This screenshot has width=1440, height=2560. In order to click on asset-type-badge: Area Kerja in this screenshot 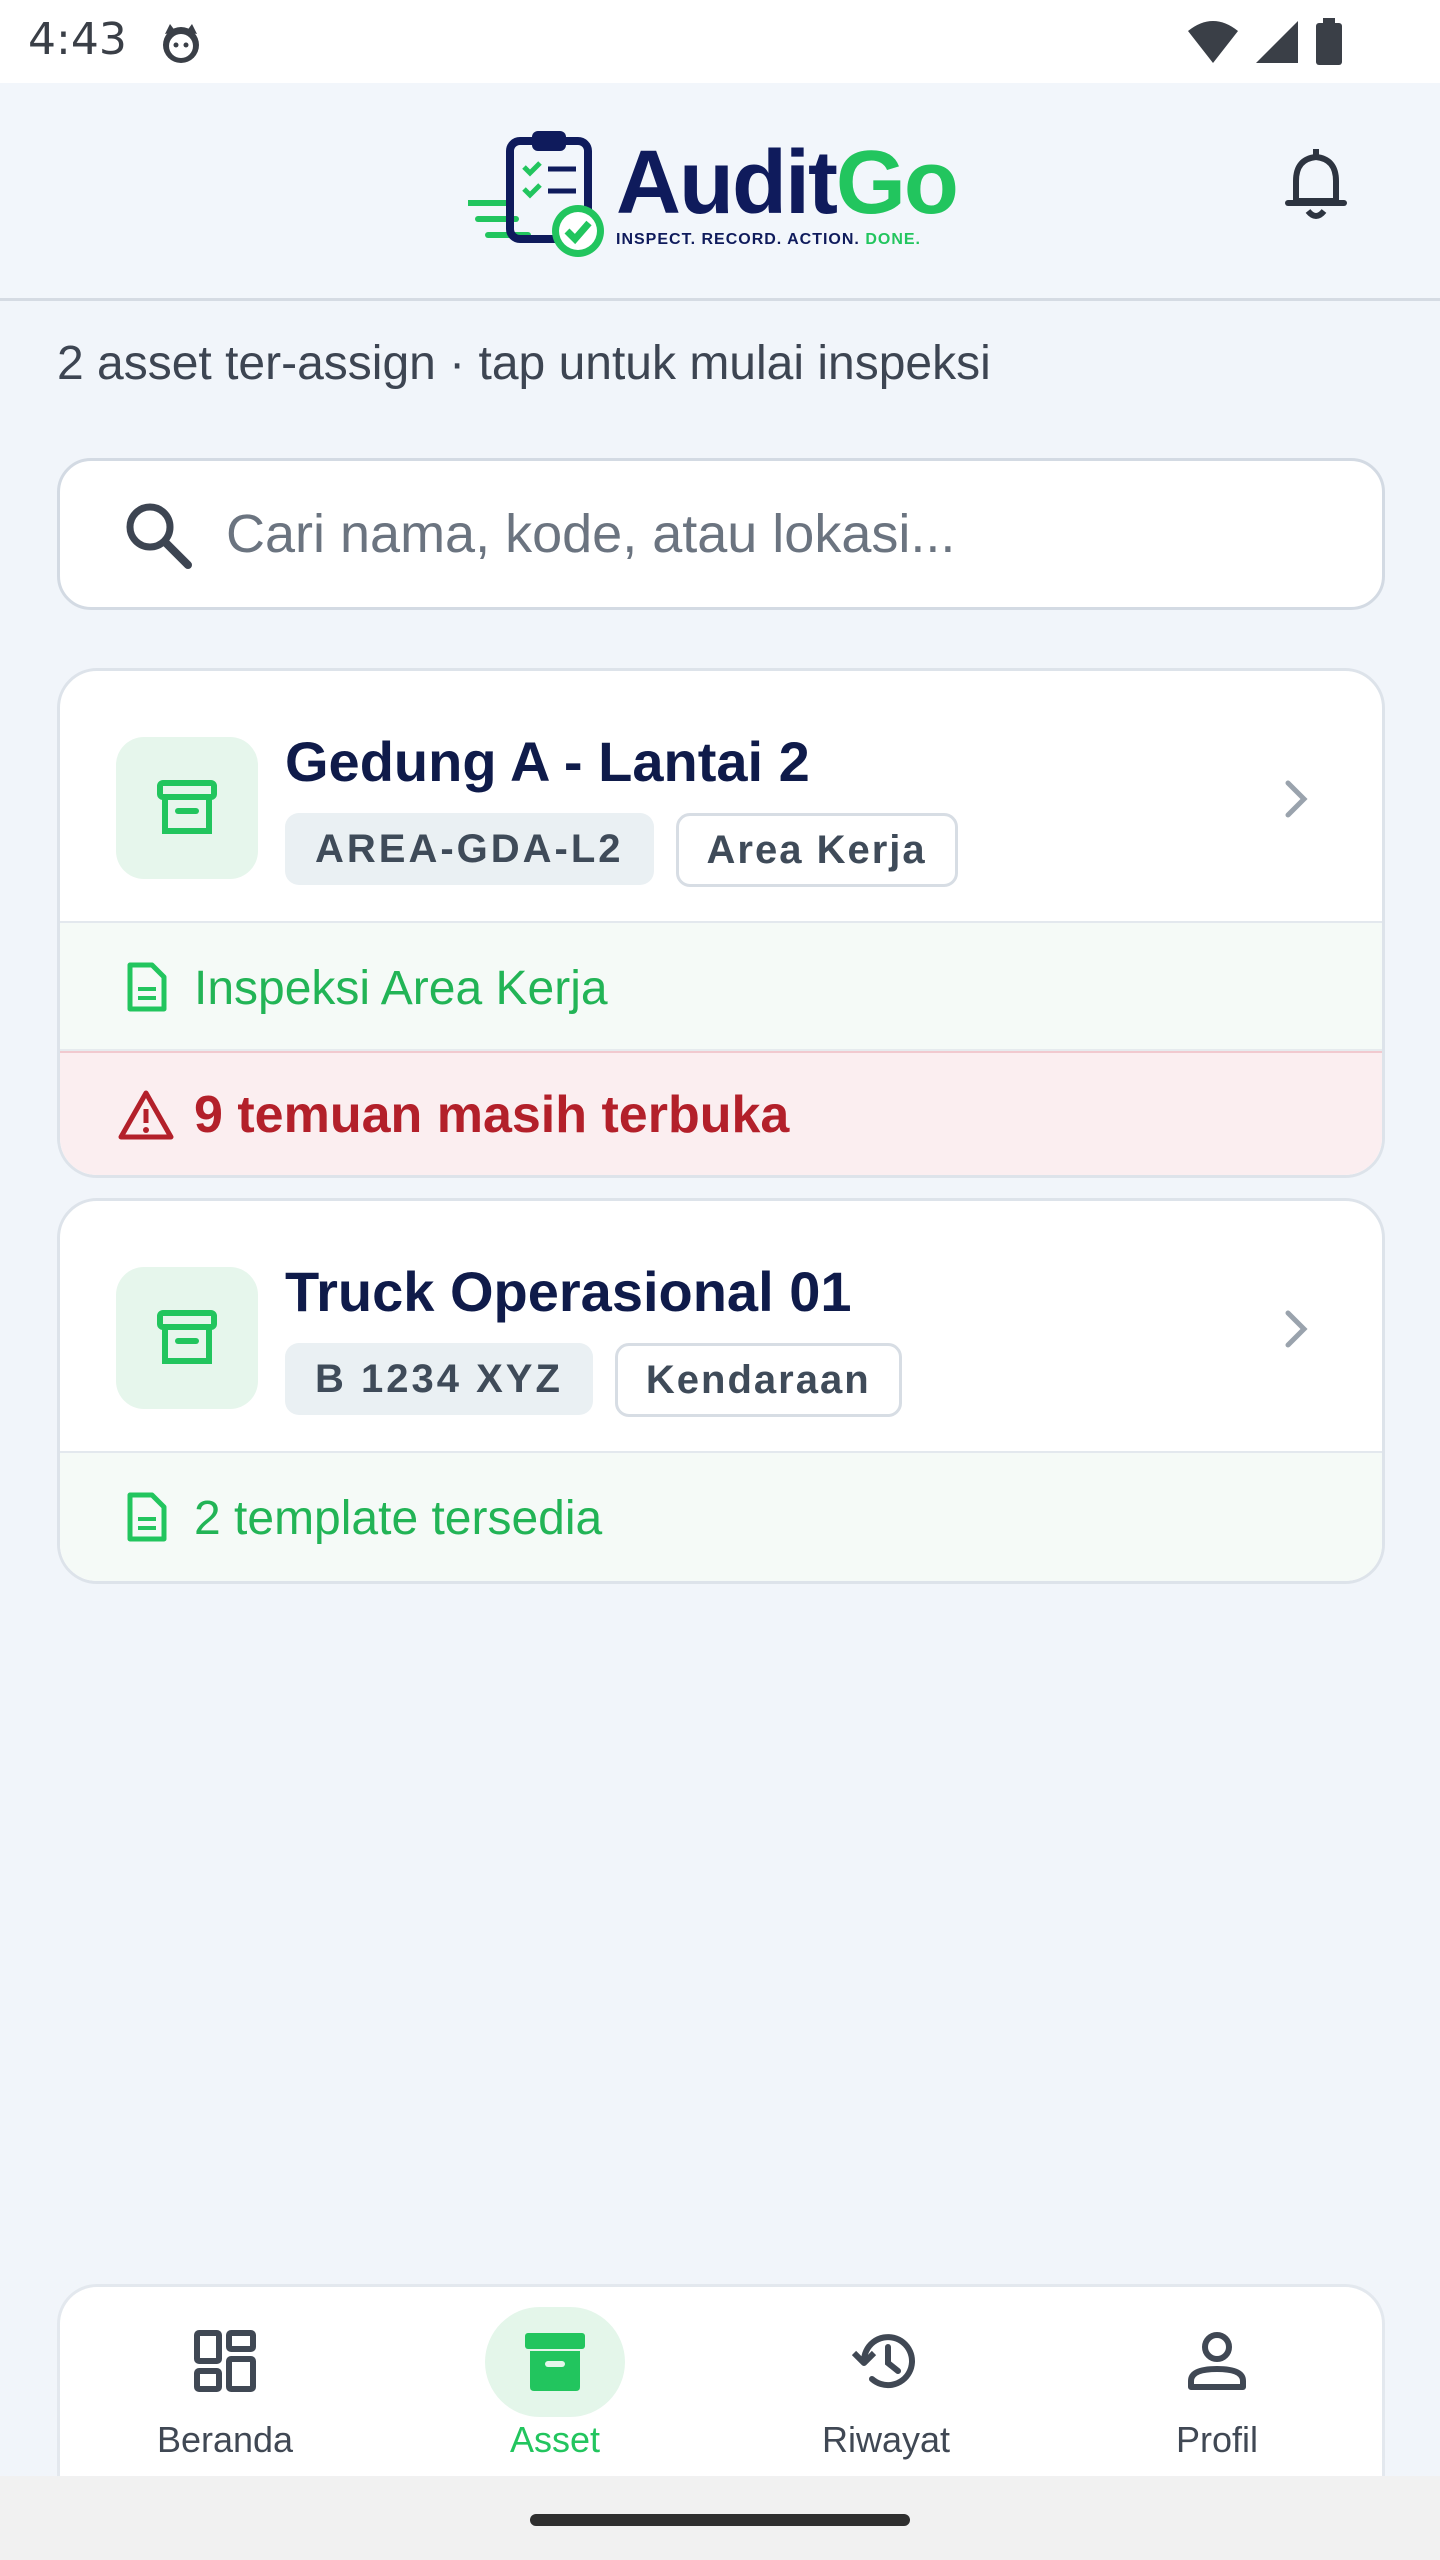, I will do `click(816, 850)`.